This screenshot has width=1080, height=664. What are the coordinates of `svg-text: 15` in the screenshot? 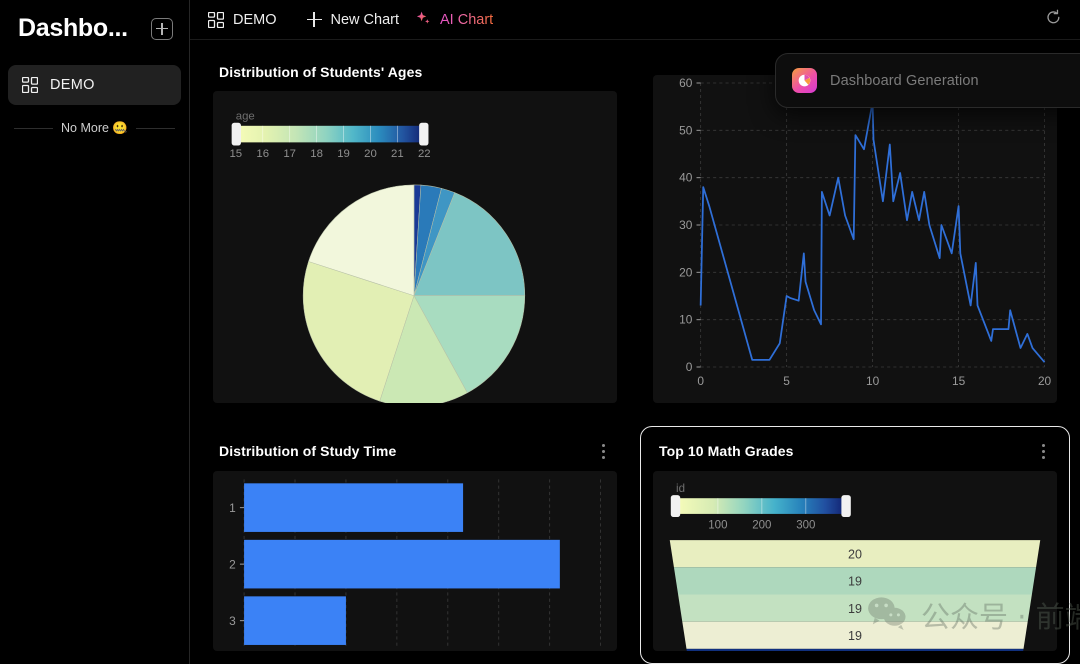 It's located at (235, 154).